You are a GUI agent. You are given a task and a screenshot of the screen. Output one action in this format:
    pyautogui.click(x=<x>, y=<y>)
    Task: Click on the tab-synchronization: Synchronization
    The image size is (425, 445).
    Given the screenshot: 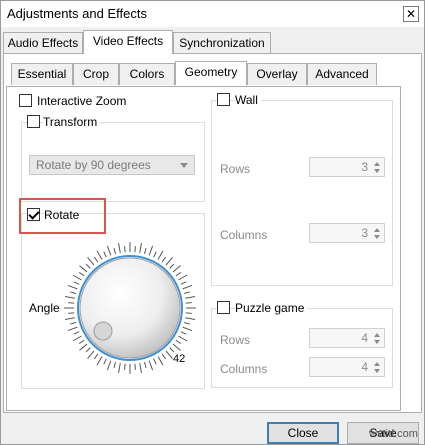 What is the action you would take?
    pyautogui.click(x=222, y=43)
    